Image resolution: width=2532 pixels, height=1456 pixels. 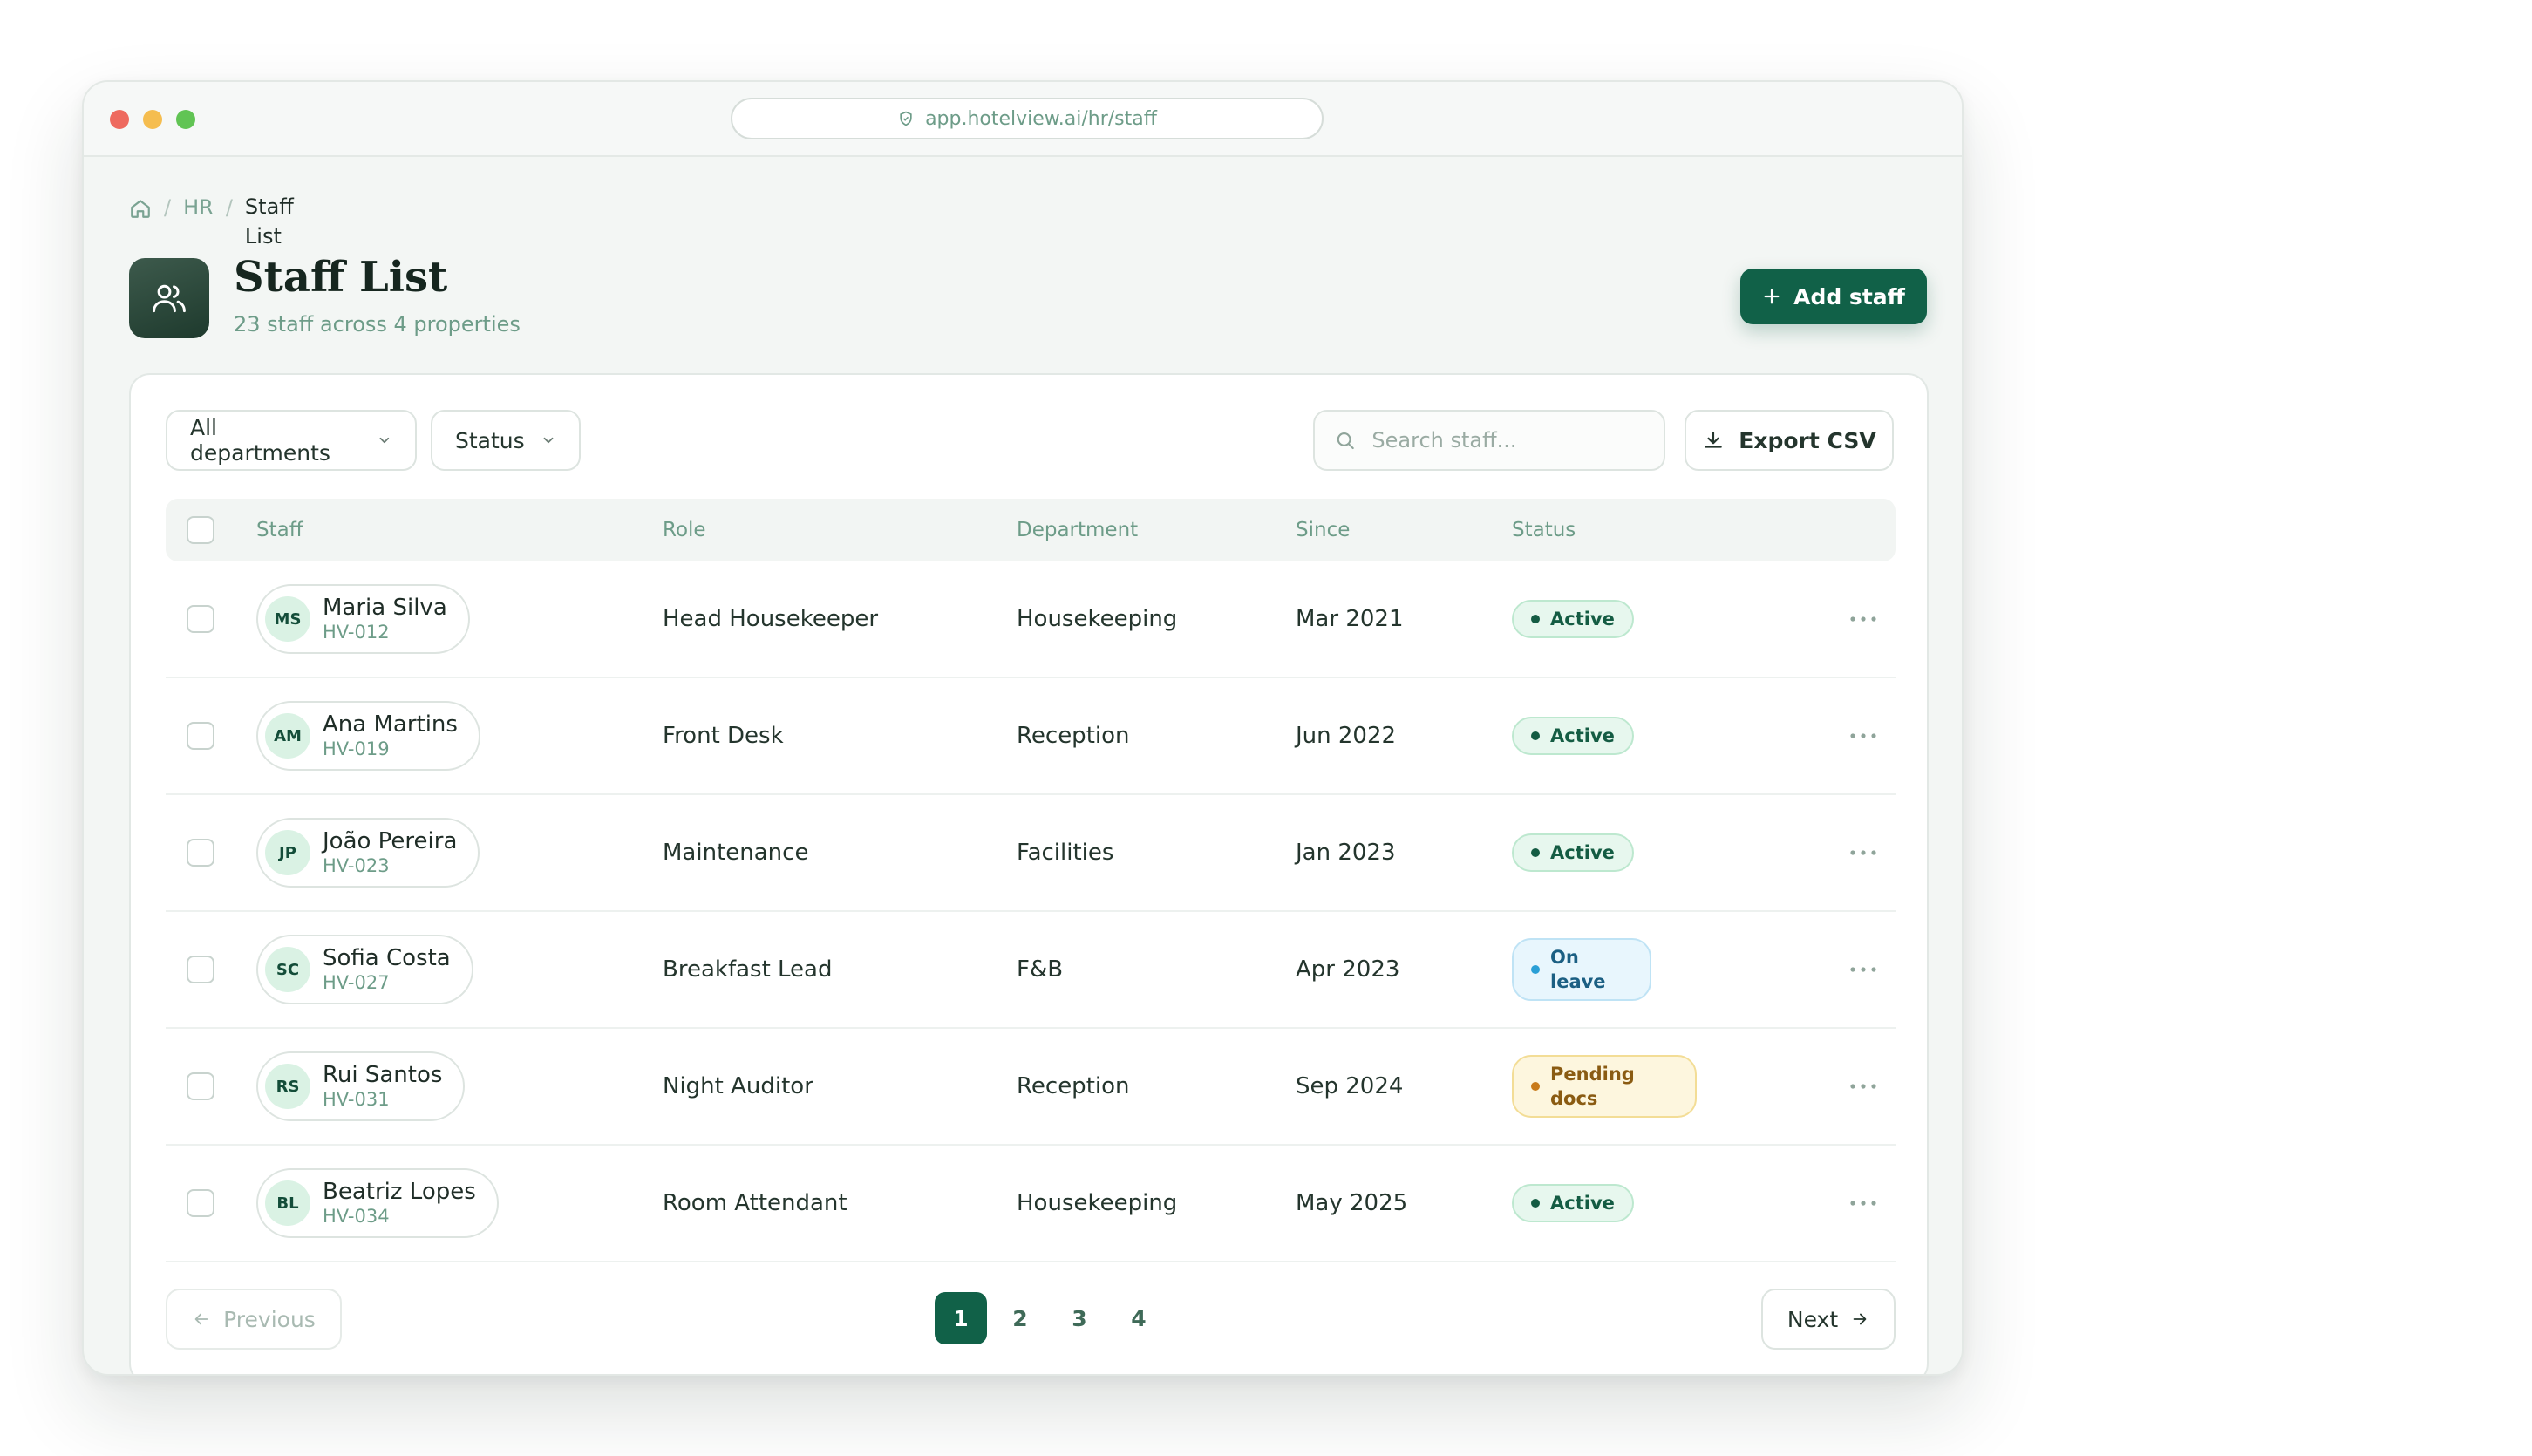 I want to click on staff-name: Beatriz Lopes, so click(x=400, y=1192).